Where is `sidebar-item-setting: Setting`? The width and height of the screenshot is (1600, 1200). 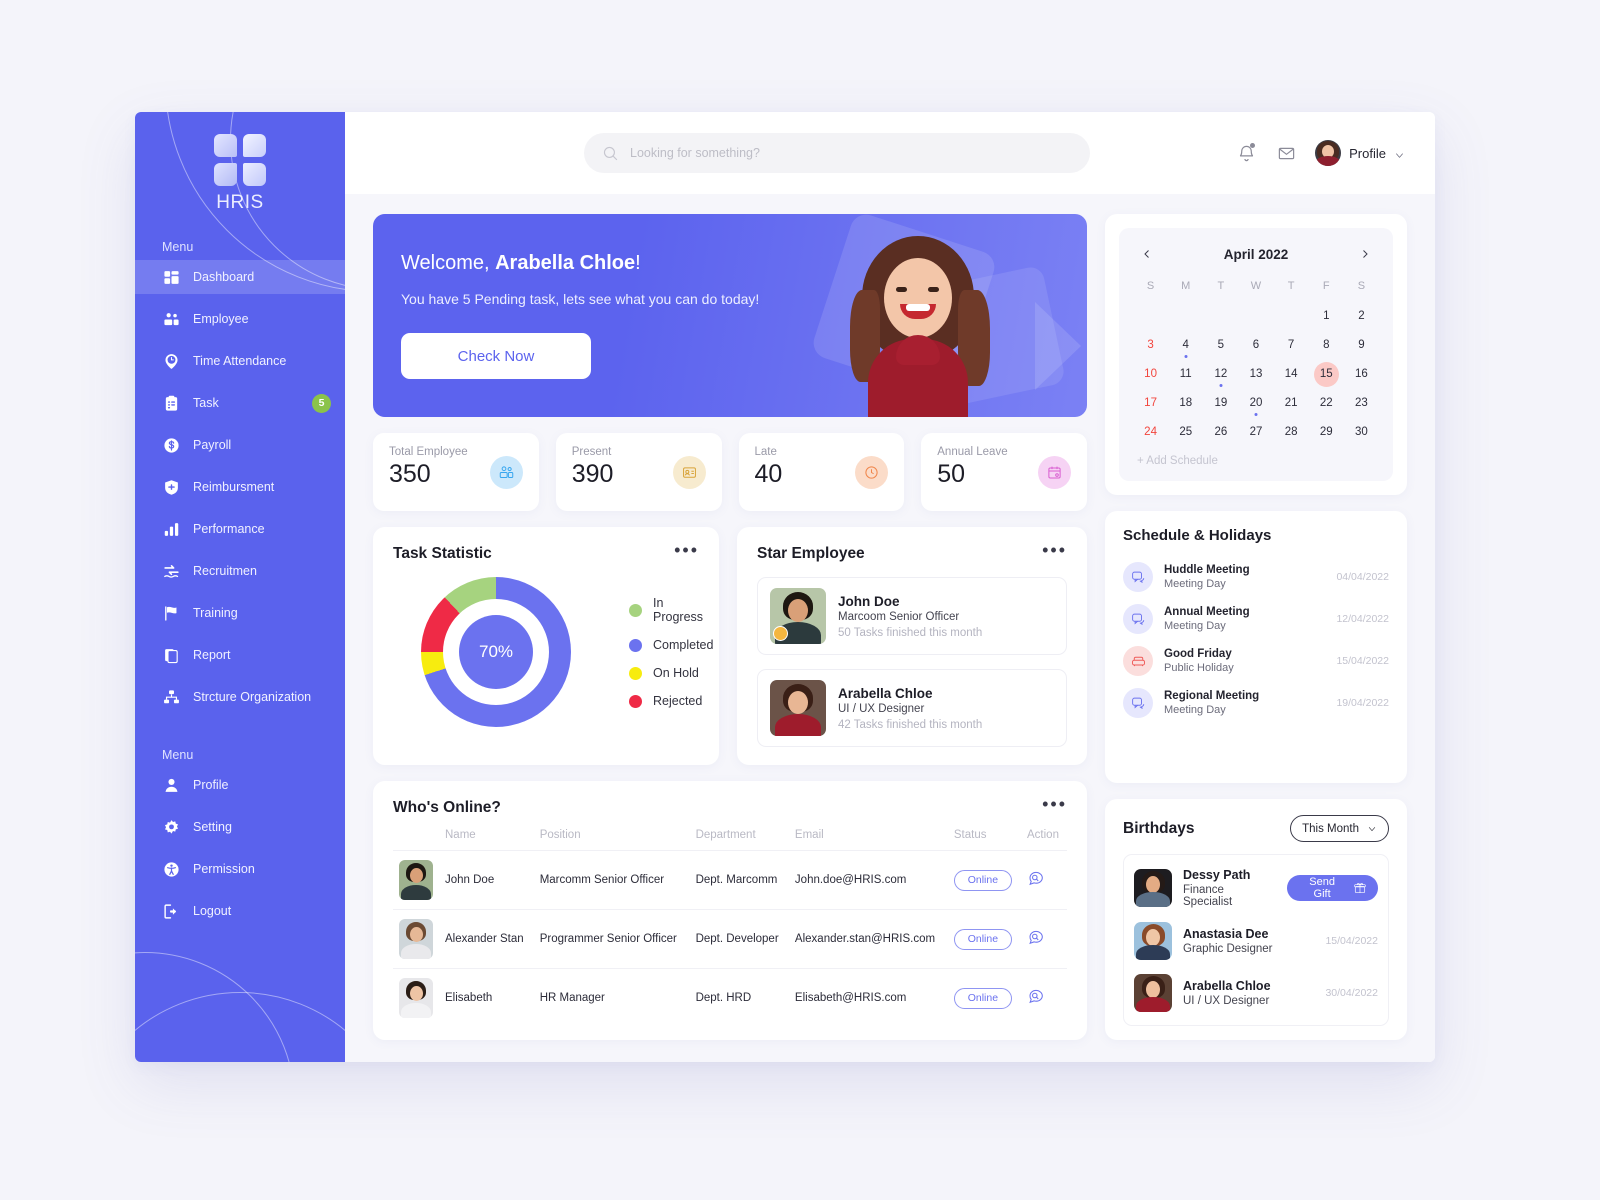 sidebar-item-setting: Setting is located at coordinates (240, 827).